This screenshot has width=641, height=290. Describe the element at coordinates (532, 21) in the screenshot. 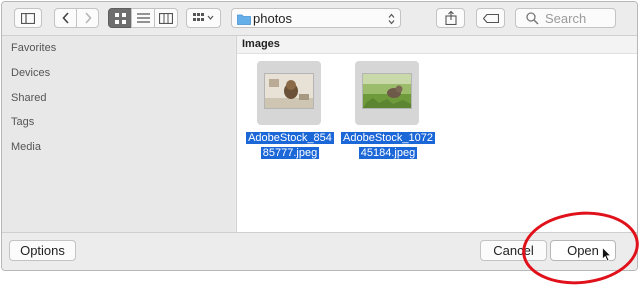

I see `search-icon` at that location.